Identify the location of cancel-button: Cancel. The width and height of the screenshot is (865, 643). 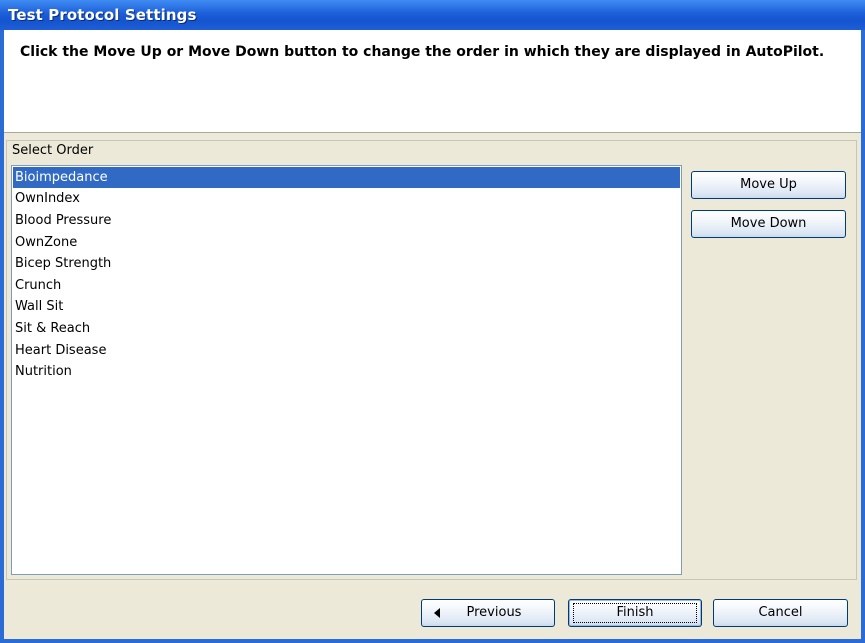
(780, 613).